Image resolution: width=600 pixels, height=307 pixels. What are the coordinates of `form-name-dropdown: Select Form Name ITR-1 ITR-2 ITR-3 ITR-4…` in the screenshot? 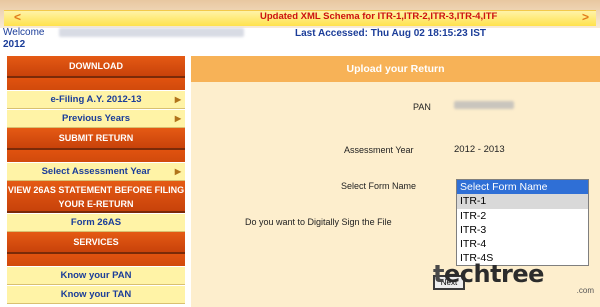 It's located at (522, 222).